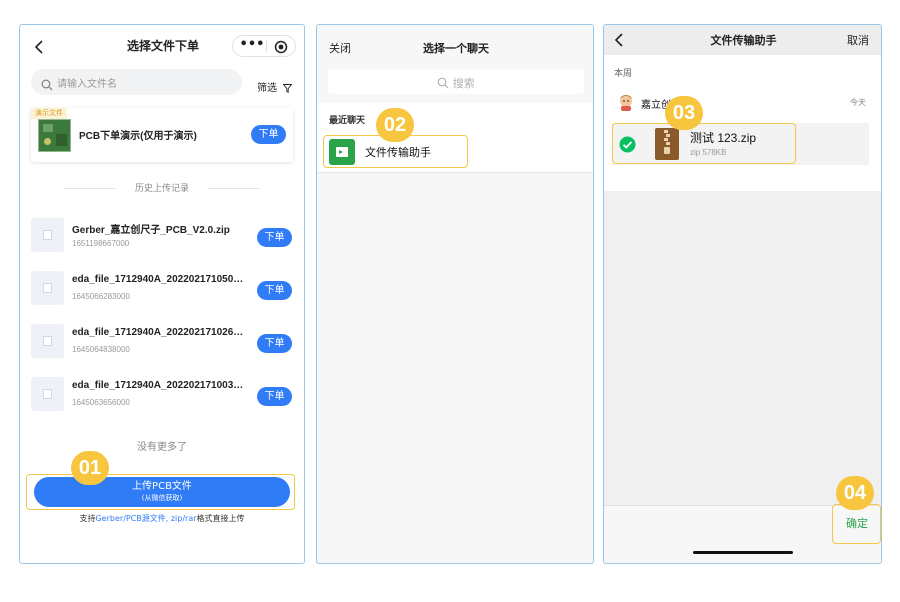 The height and width of the screenshot is (602, 900). Describe the element at coordinates (234, 188) in the screenshot. I see `history-divider-right` at that location.